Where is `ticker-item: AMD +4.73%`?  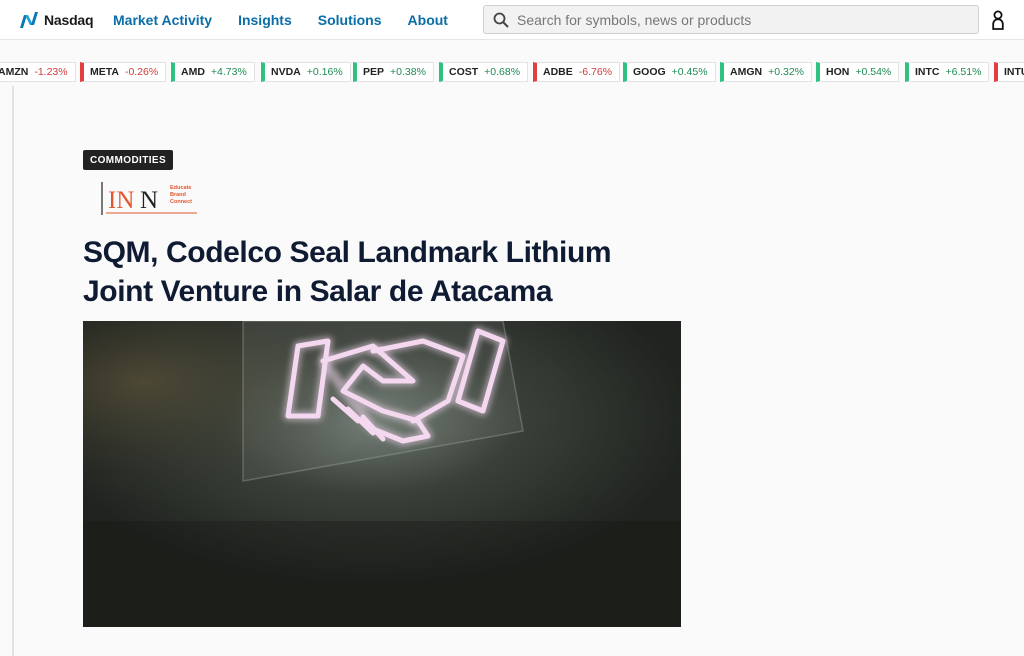 ticker-item: AMD +4.73% is located at coordinates (213, 72).